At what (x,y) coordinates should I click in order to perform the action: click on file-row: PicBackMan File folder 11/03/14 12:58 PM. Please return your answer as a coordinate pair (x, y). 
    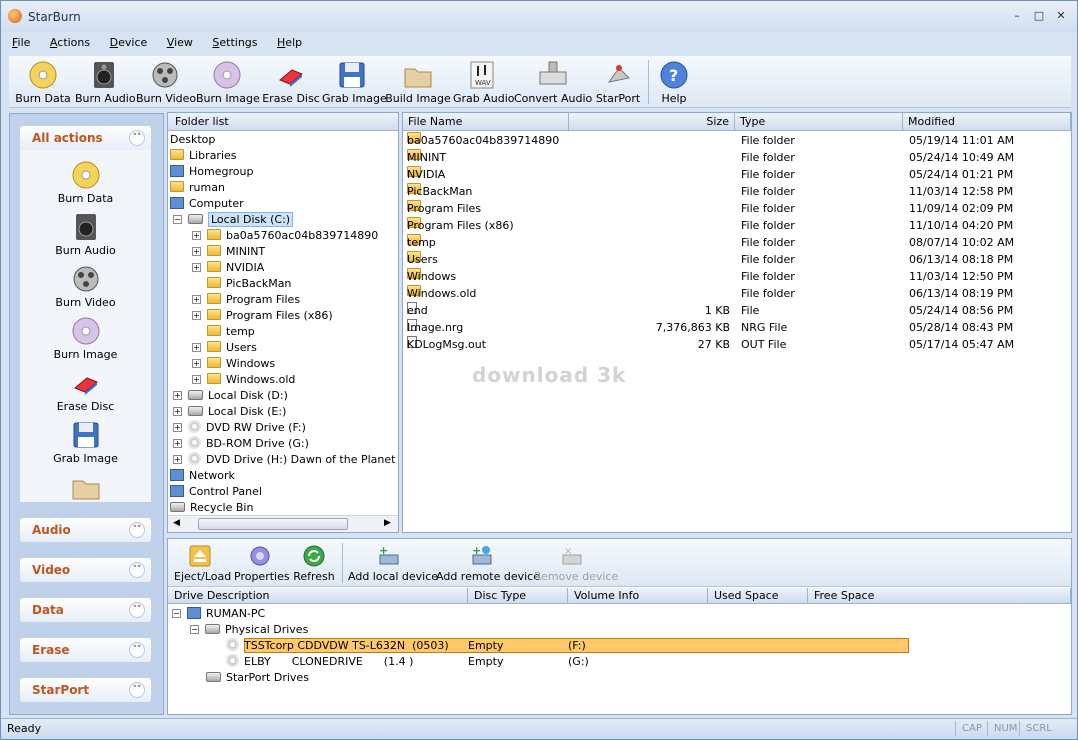
    Looking at the image, I should click on (737, 191).